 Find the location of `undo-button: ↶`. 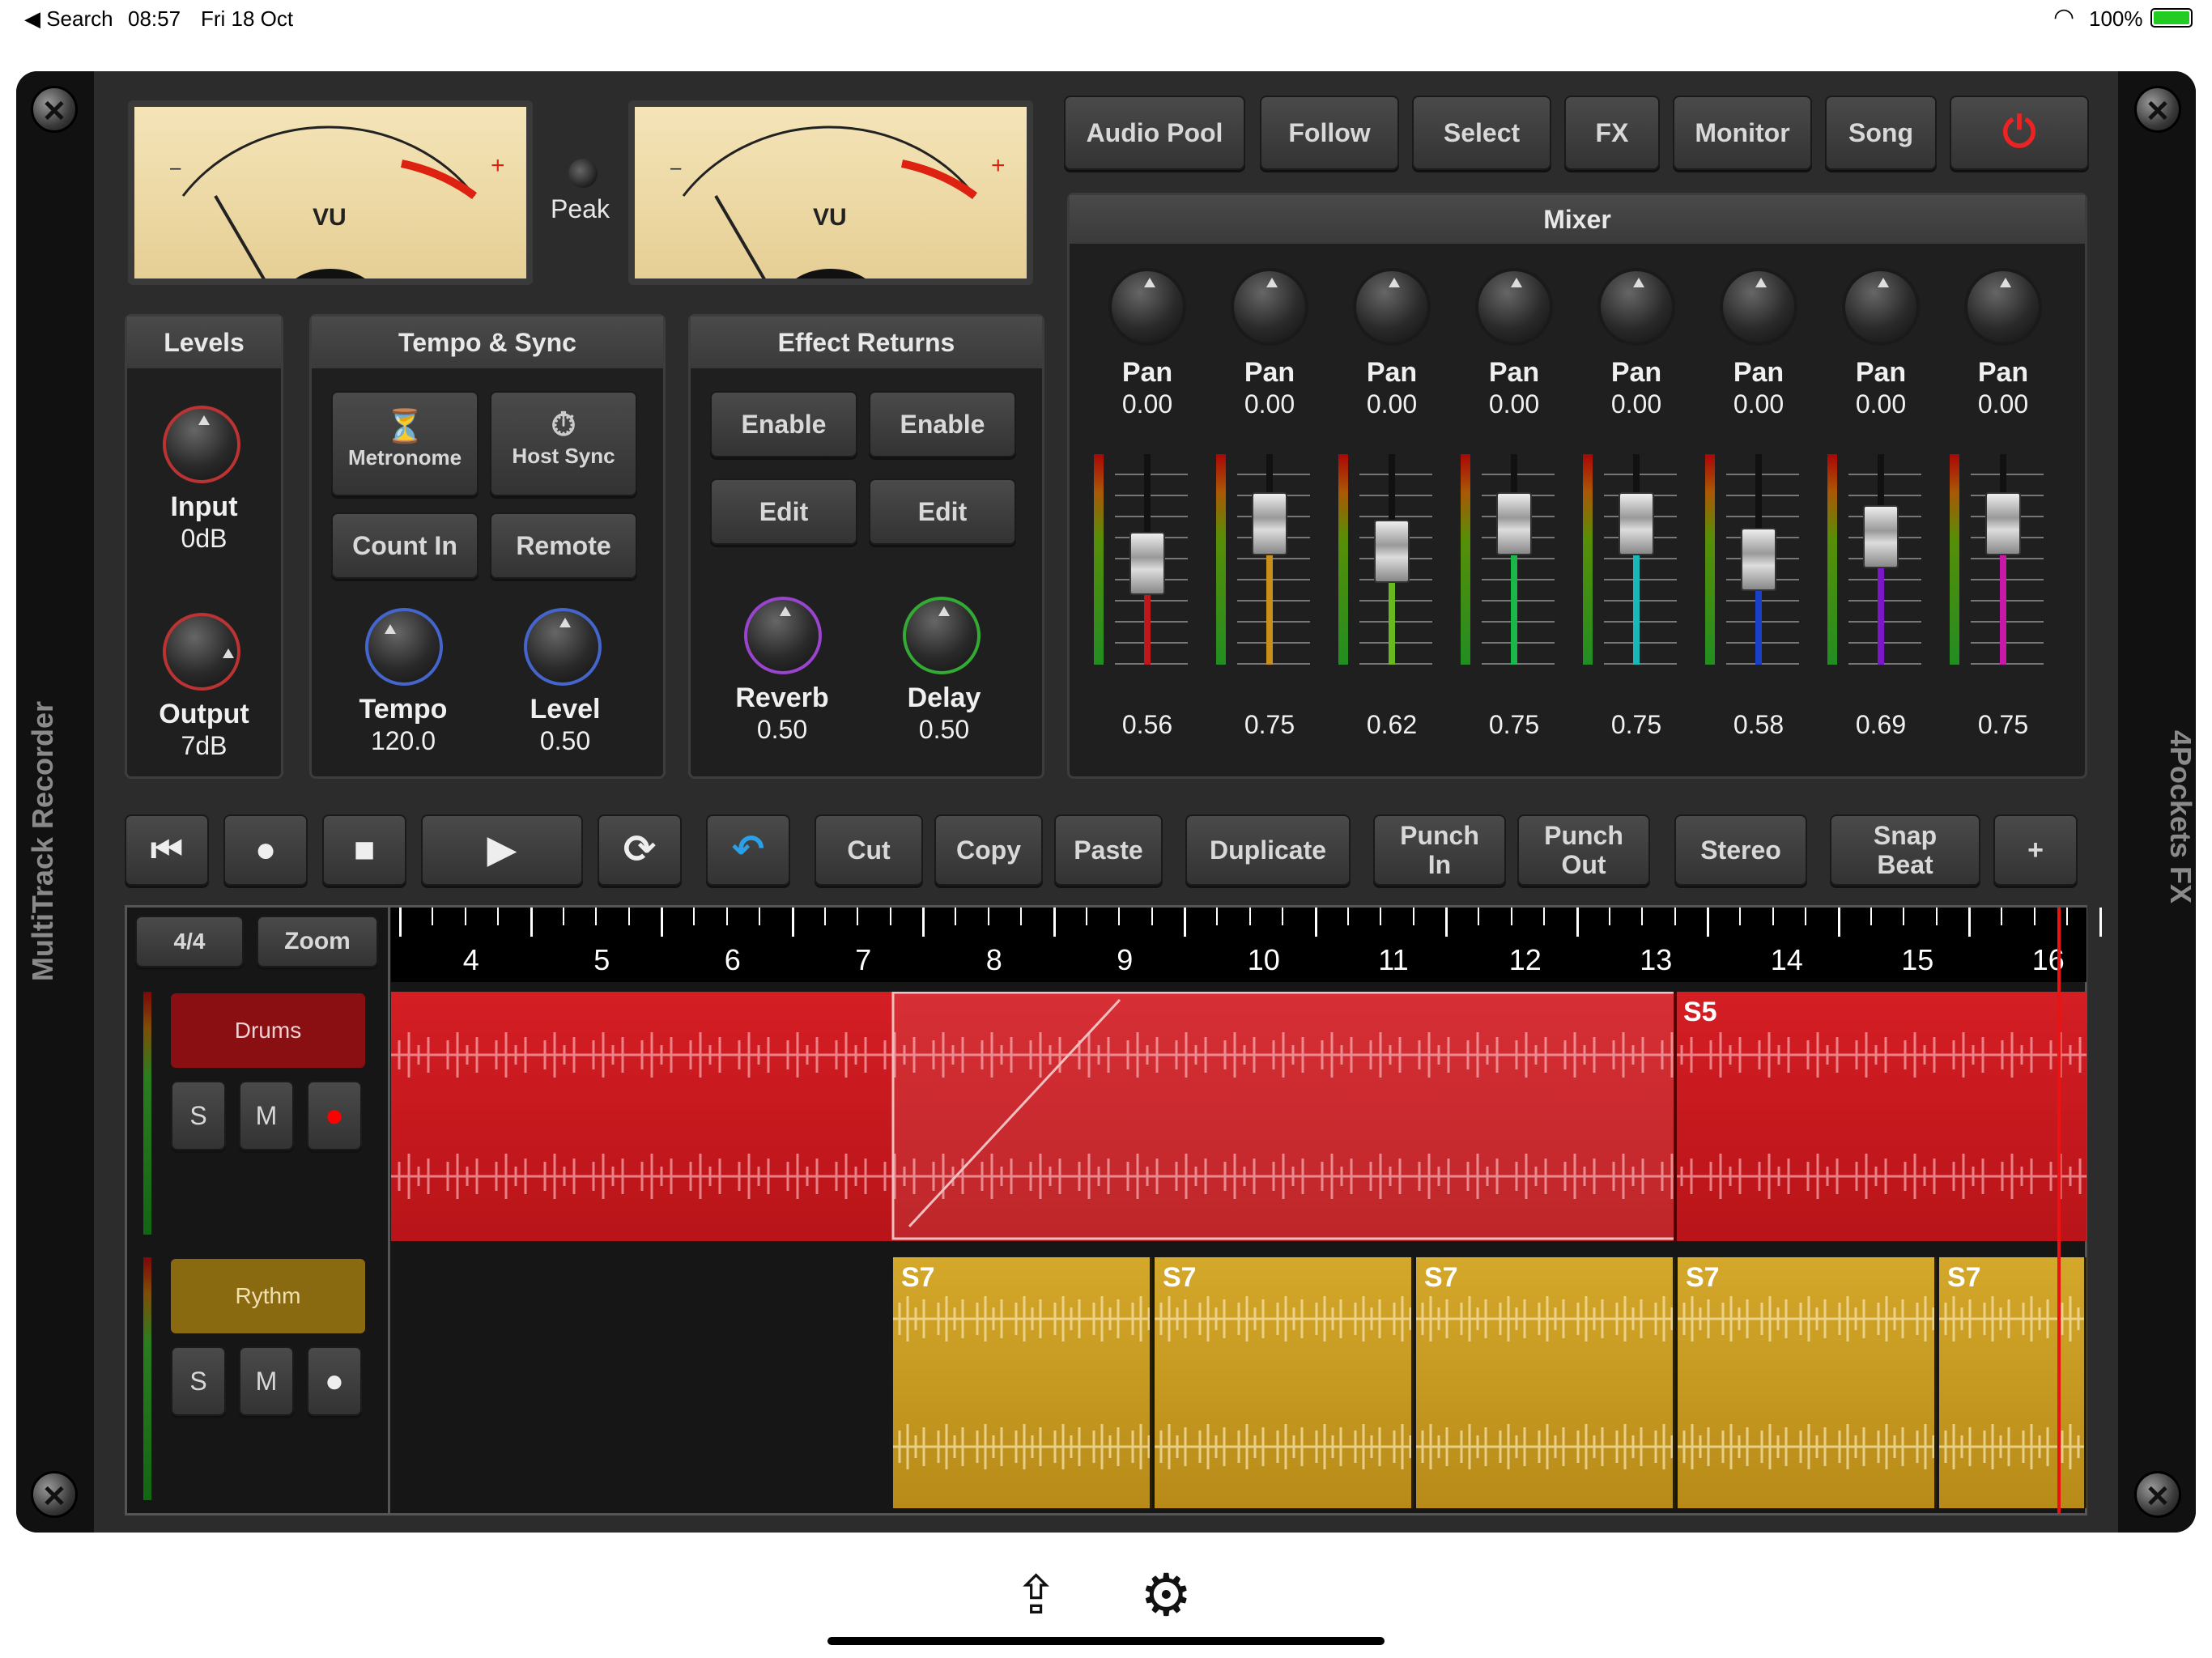

undo-button: ↶ is located at coordinates (748, 850).